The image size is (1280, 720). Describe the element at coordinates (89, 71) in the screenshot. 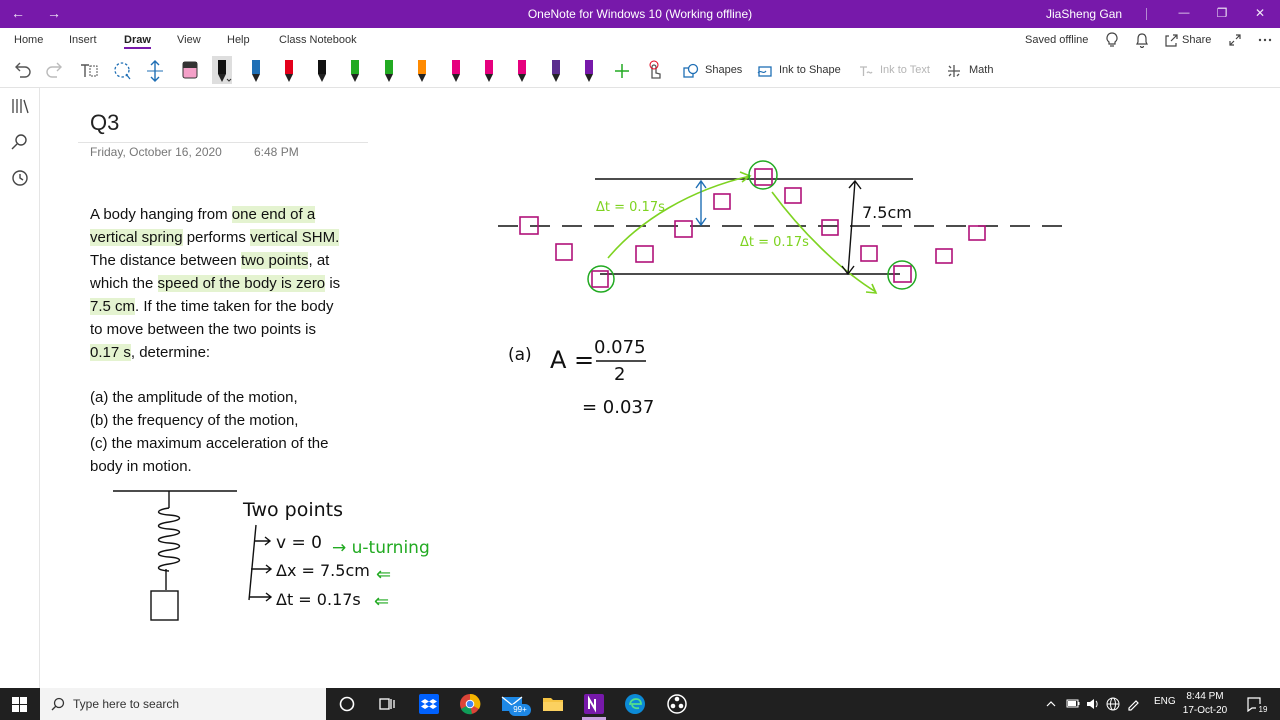

I see `type-select-icon` at that location.